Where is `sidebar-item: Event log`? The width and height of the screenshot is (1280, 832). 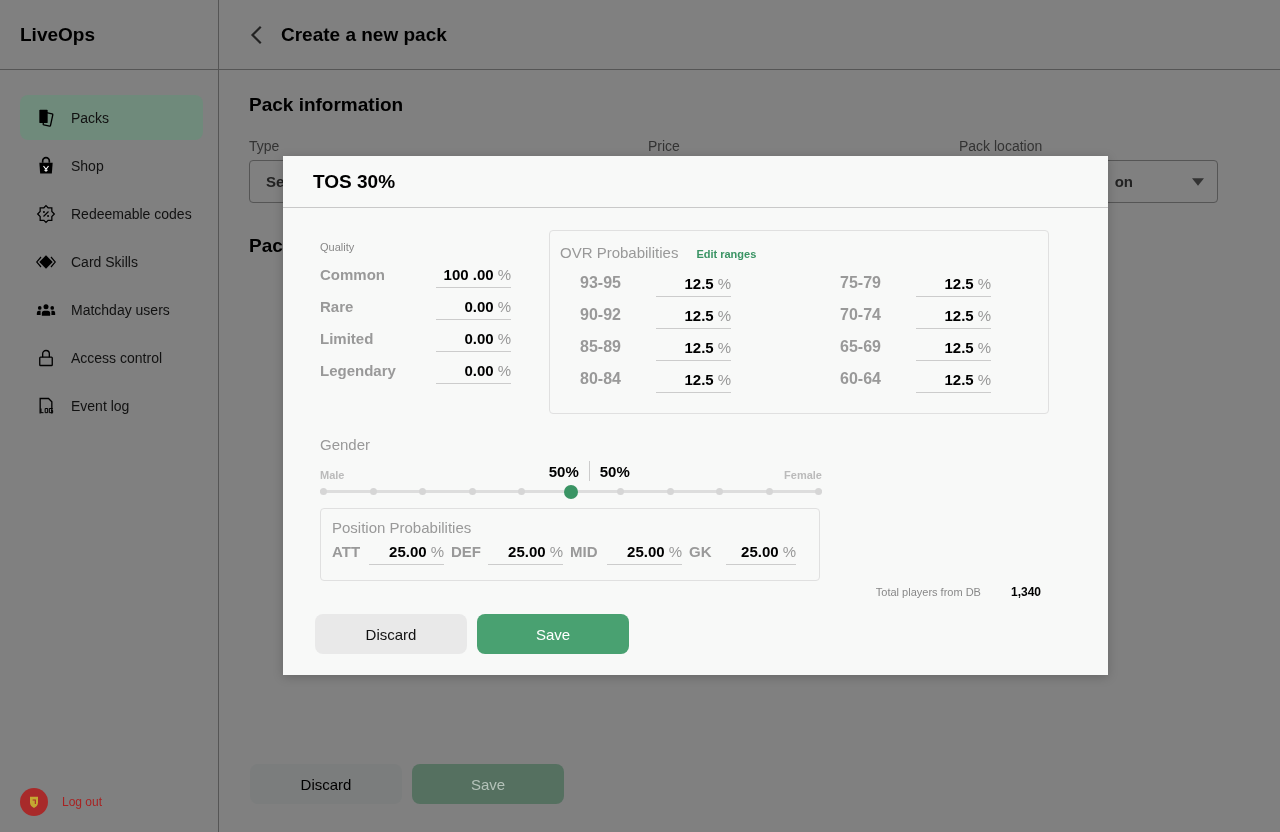
sidebar-item: Event log is located at coordinates (111, 405).